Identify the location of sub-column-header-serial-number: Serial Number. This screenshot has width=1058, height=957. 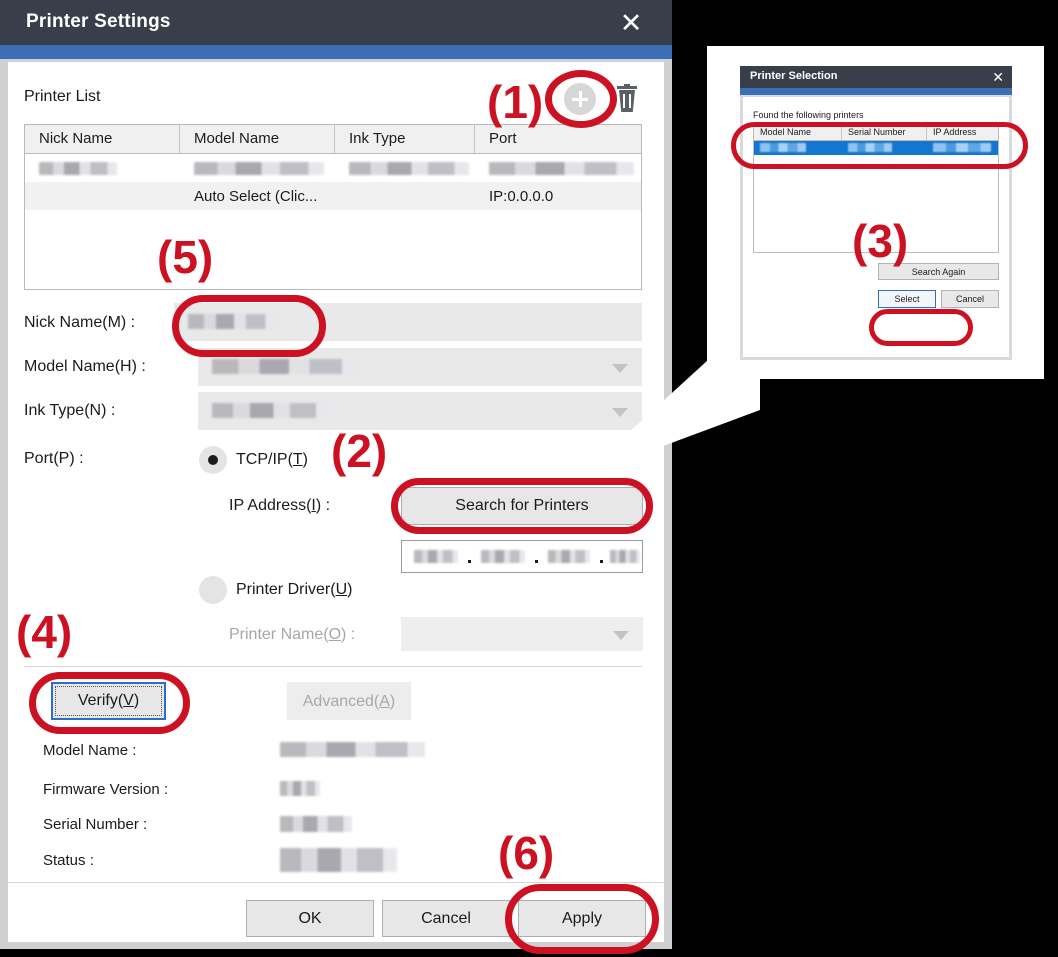
(884, 132).